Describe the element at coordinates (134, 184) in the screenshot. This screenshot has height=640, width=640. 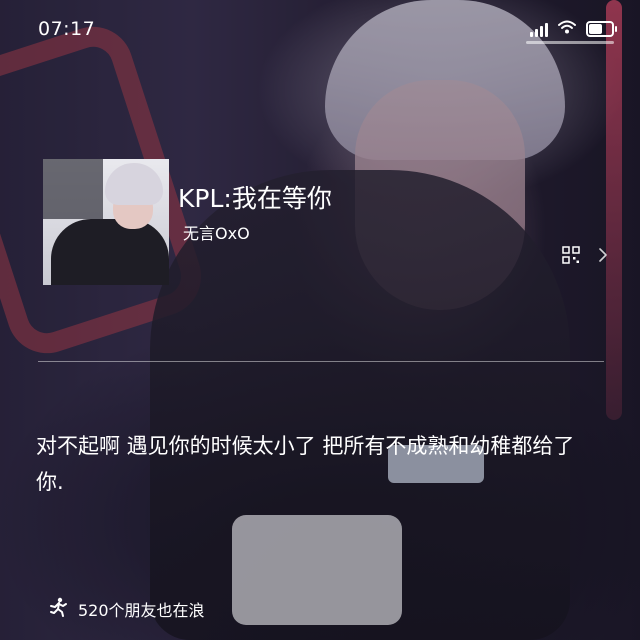
I see `album-cover-person-hair` at that location.